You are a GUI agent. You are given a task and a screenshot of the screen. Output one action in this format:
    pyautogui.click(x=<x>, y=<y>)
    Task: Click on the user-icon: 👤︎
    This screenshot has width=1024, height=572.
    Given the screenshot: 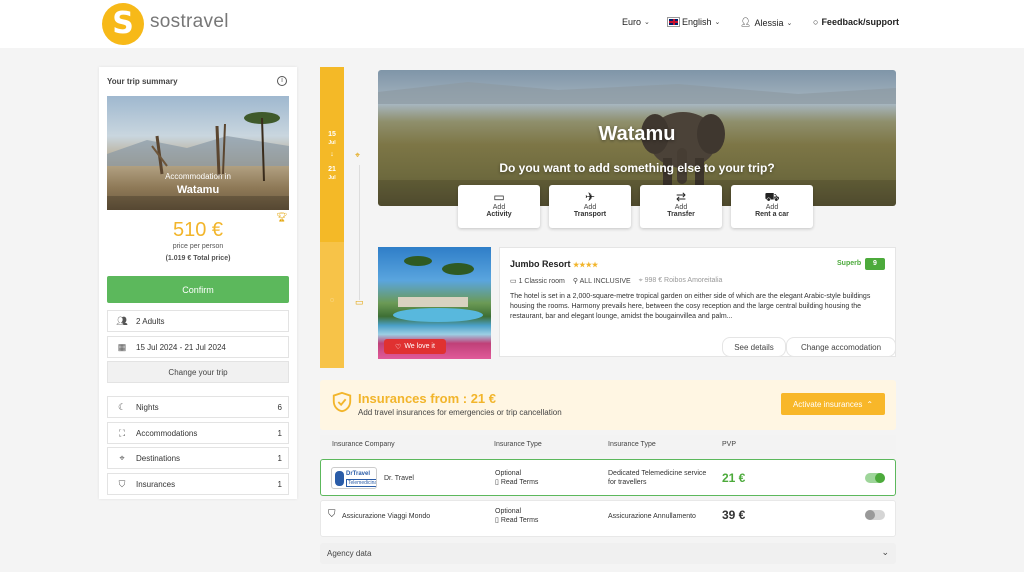 What is the action you would take?
    pyautogui.click(x=746, y=22)
    